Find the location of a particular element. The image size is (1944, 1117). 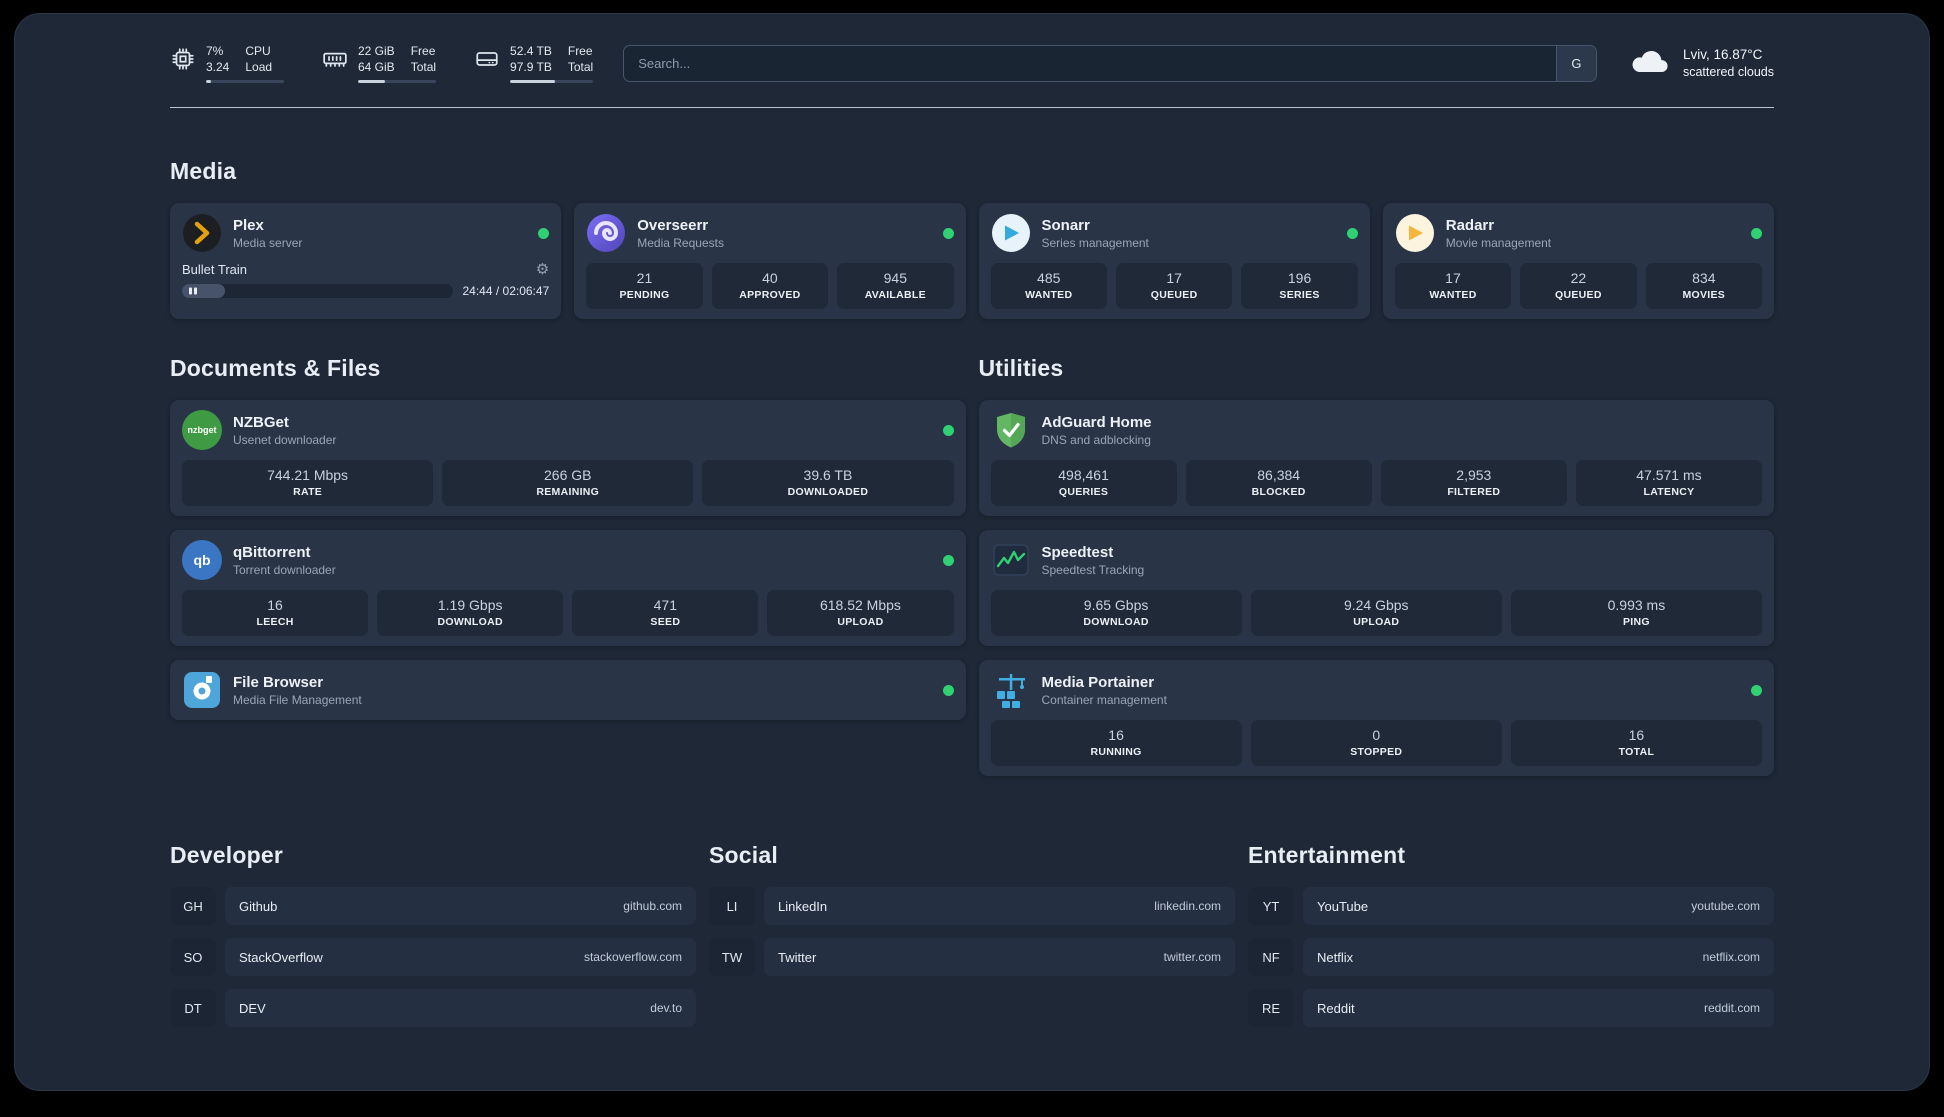

stat-value: 945 is located at coordinates (895, 278).